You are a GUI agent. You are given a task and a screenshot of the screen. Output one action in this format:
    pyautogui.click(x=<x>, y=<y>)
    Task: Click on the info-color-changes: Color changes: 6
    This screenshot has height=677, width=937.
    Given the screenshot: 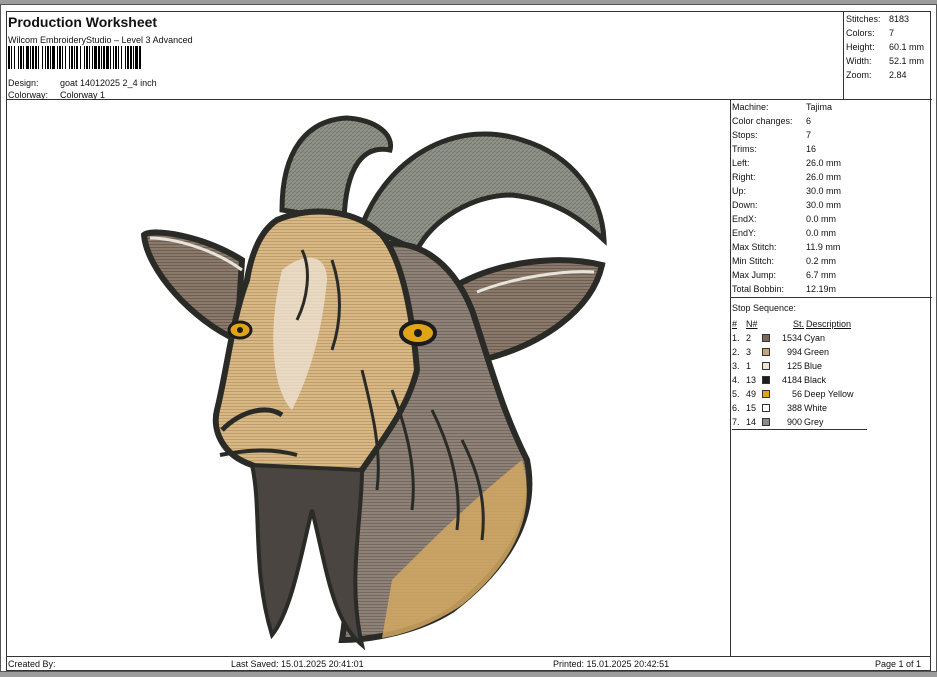 What is the action you would take?
    pyautogui.click(x=772, y=121)
    